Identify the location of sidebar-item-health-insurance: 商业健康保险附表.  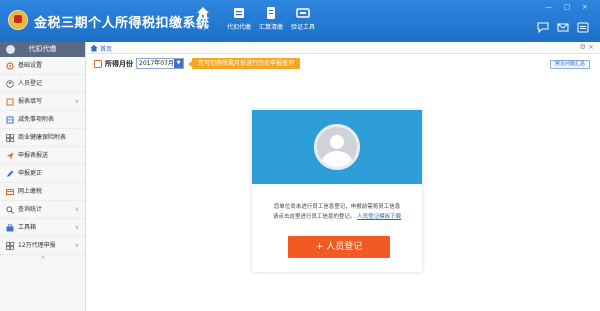
(42, 138).